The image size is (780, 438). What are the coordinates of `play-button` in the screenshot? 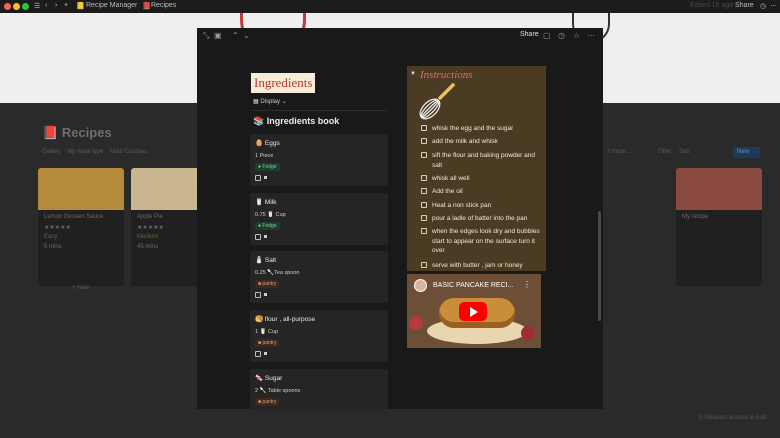 It's located at (473, 311).